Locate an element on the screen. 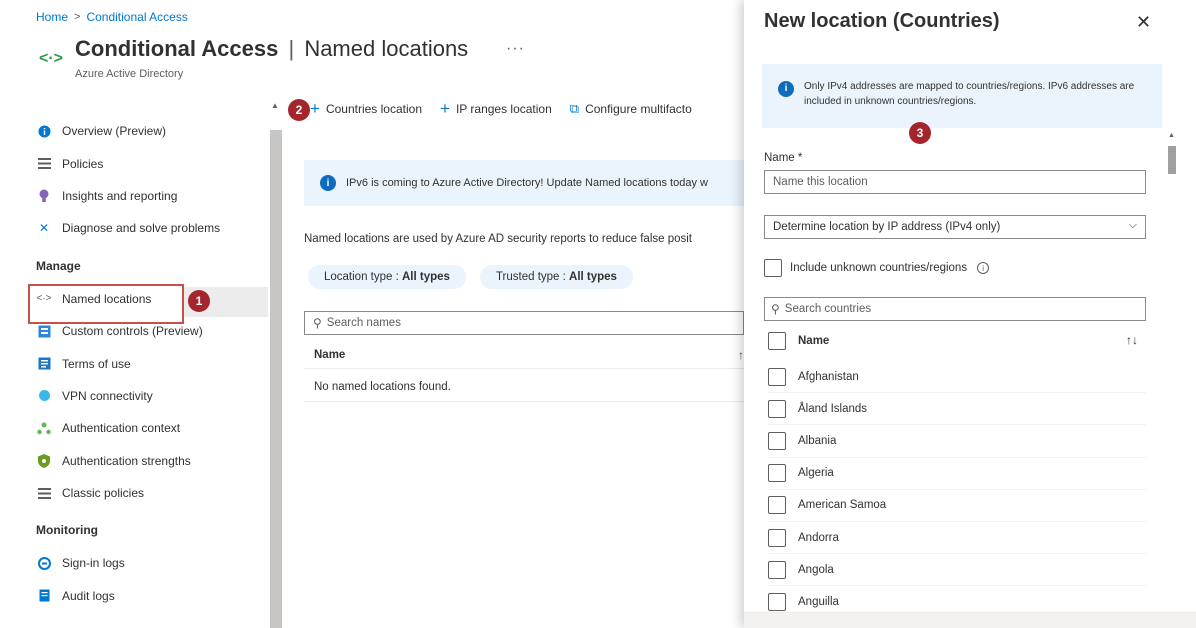 Image resolution: width=1196 pixels, height=628 pixels. signin-icon is located at coordinates (44, 563).